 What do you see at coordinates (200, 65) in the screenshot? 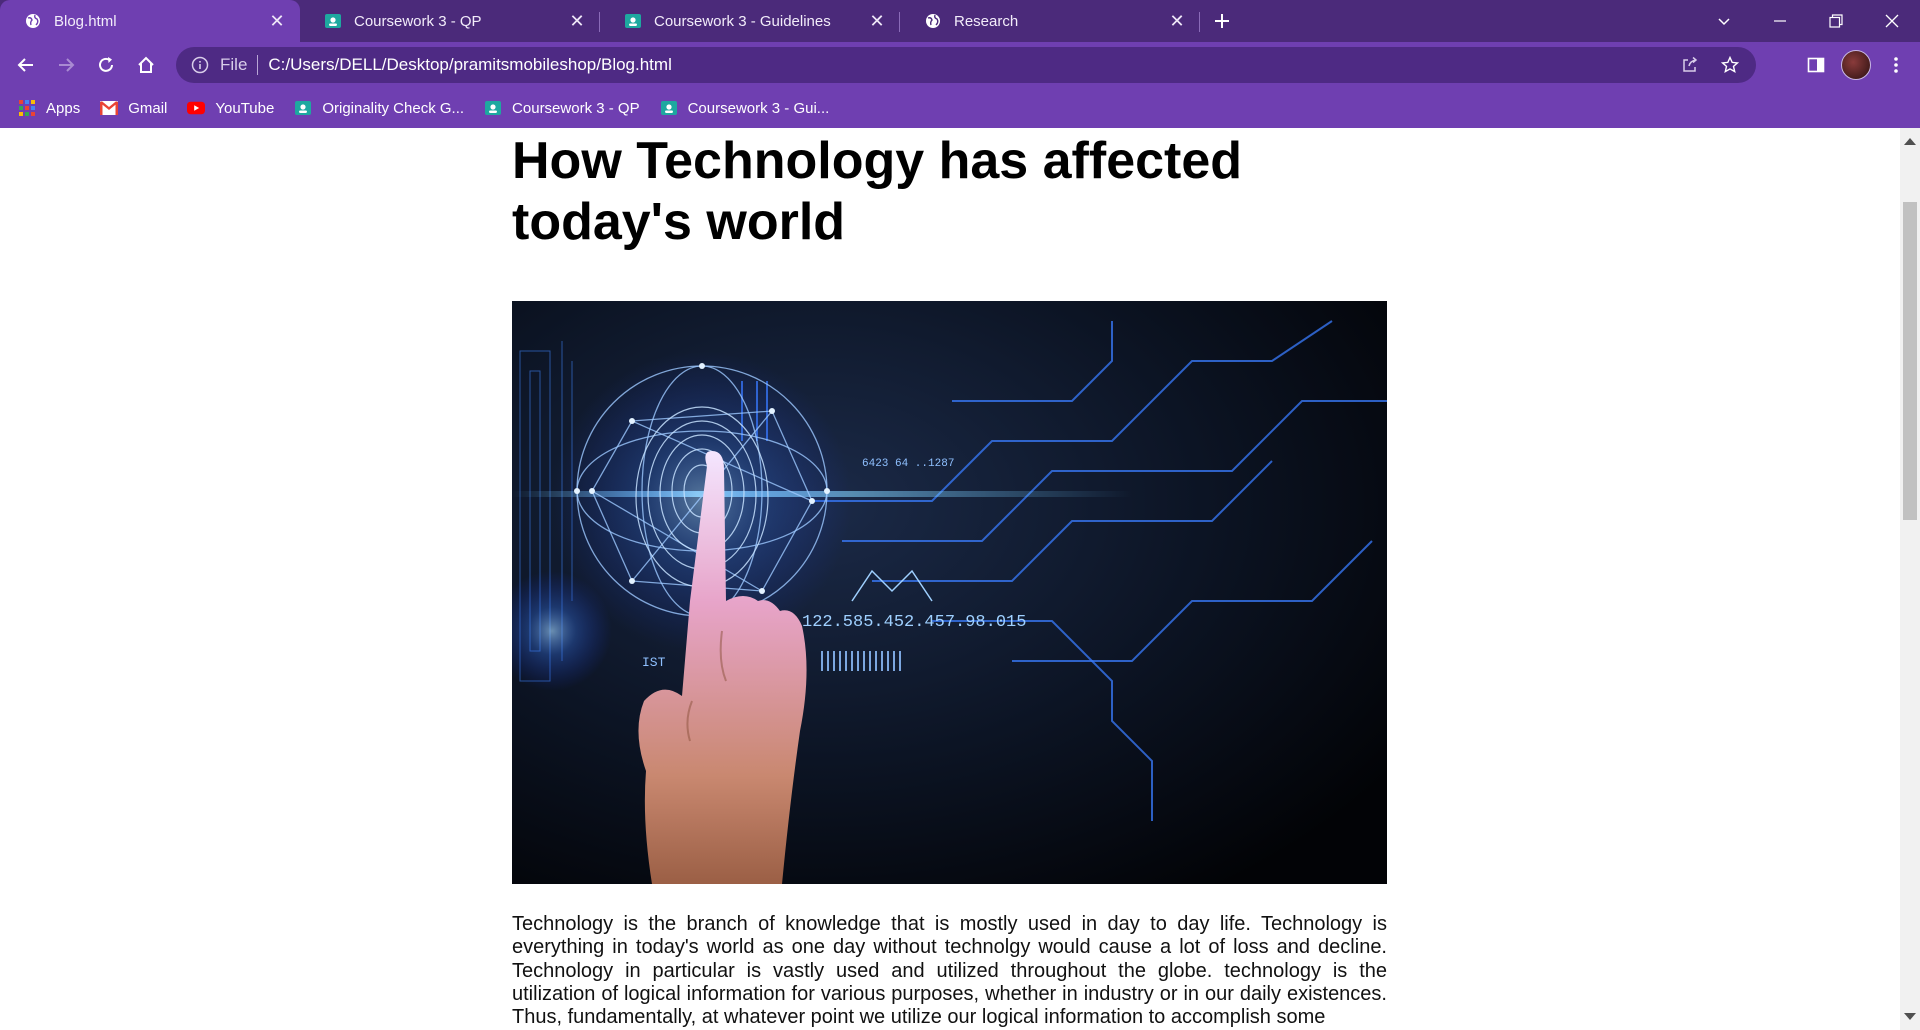
I see `info-icon` at bounding box center [200, 65].